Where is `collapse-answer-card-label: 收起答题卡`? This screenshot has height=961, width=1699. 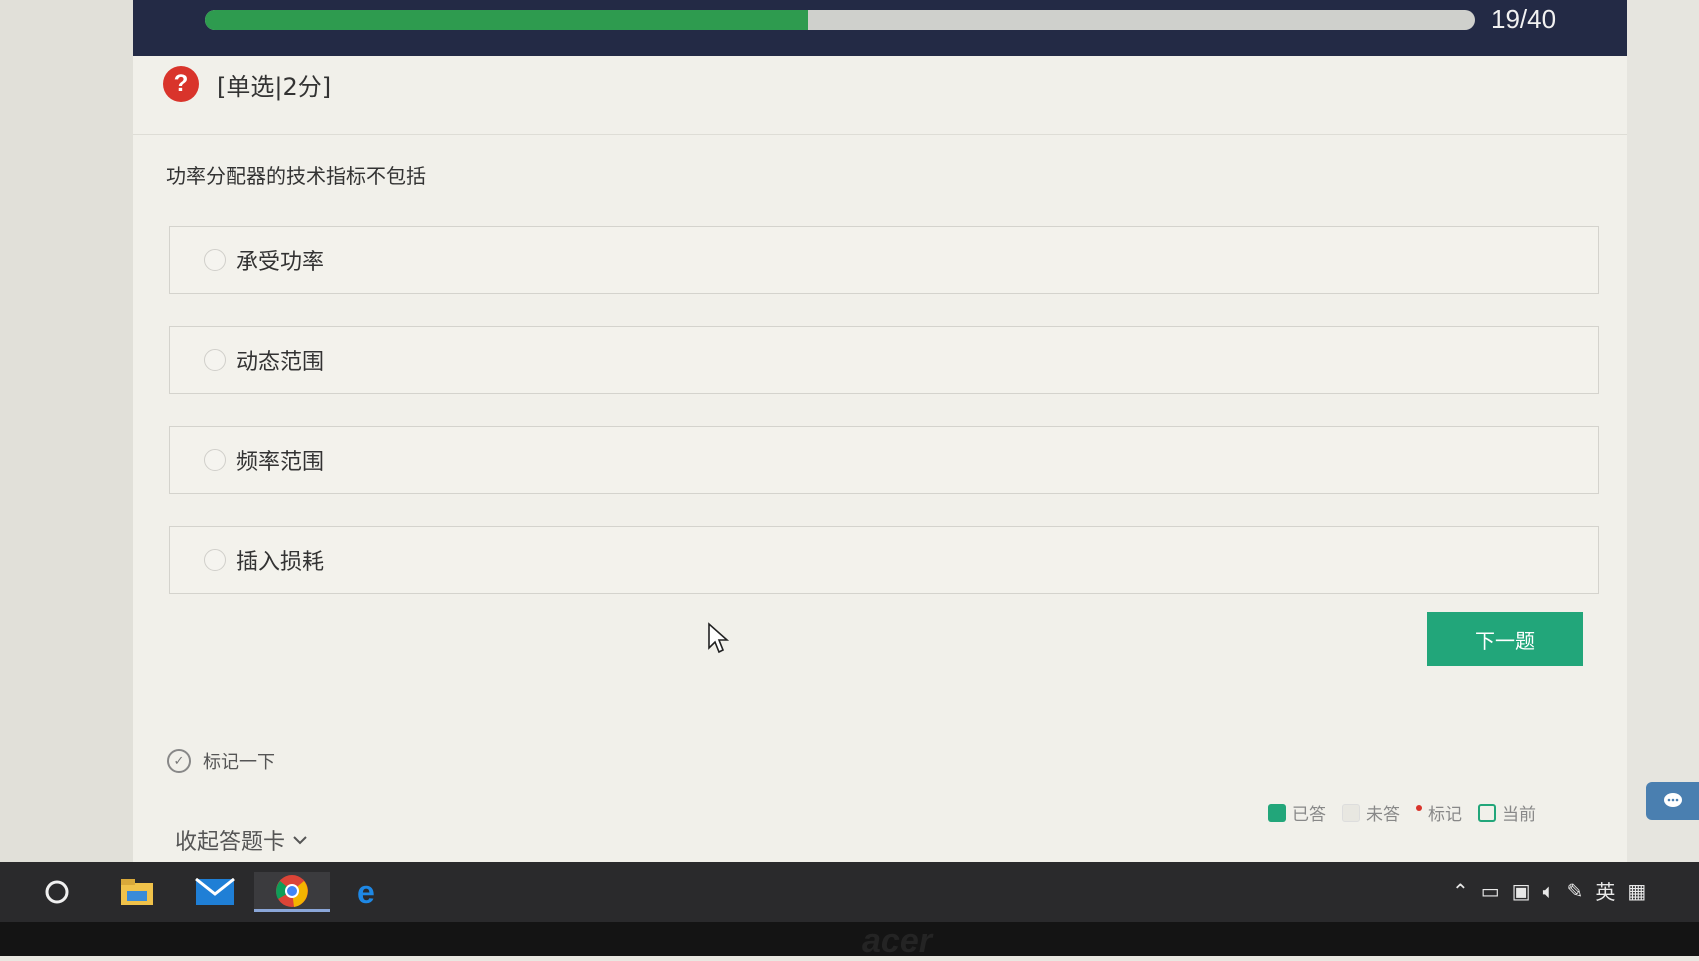 collapse-answer-card-label: 收起答题卡 is located at coordinates (230, 842).